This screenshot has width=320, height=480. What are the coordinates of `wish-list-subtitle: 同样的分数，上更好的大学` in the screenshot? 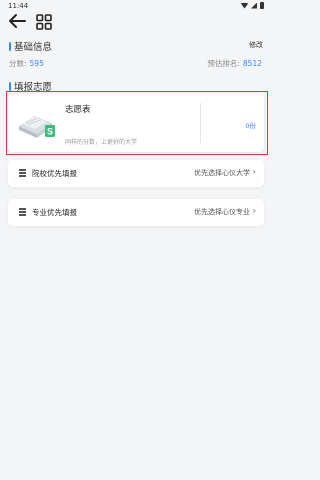 It's located at (101, 142).